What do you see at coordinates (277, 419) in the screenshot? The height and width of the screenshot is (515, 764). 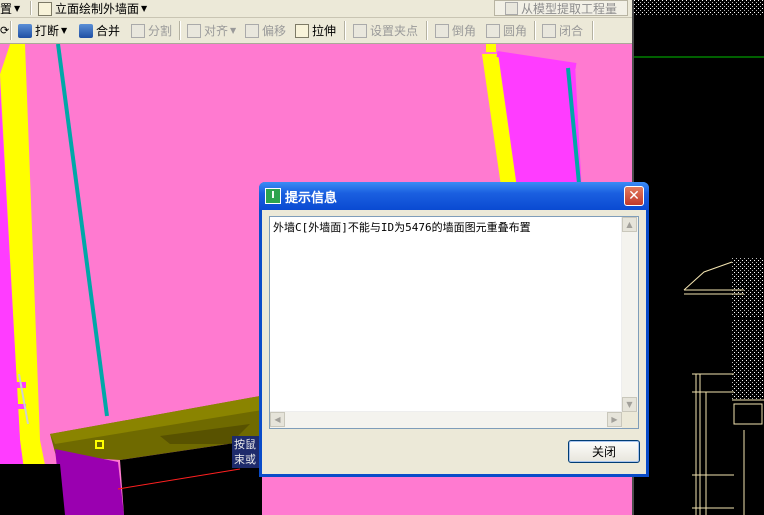 I see `scroll-left-icon: ◀` at bounding box center [277, 419].